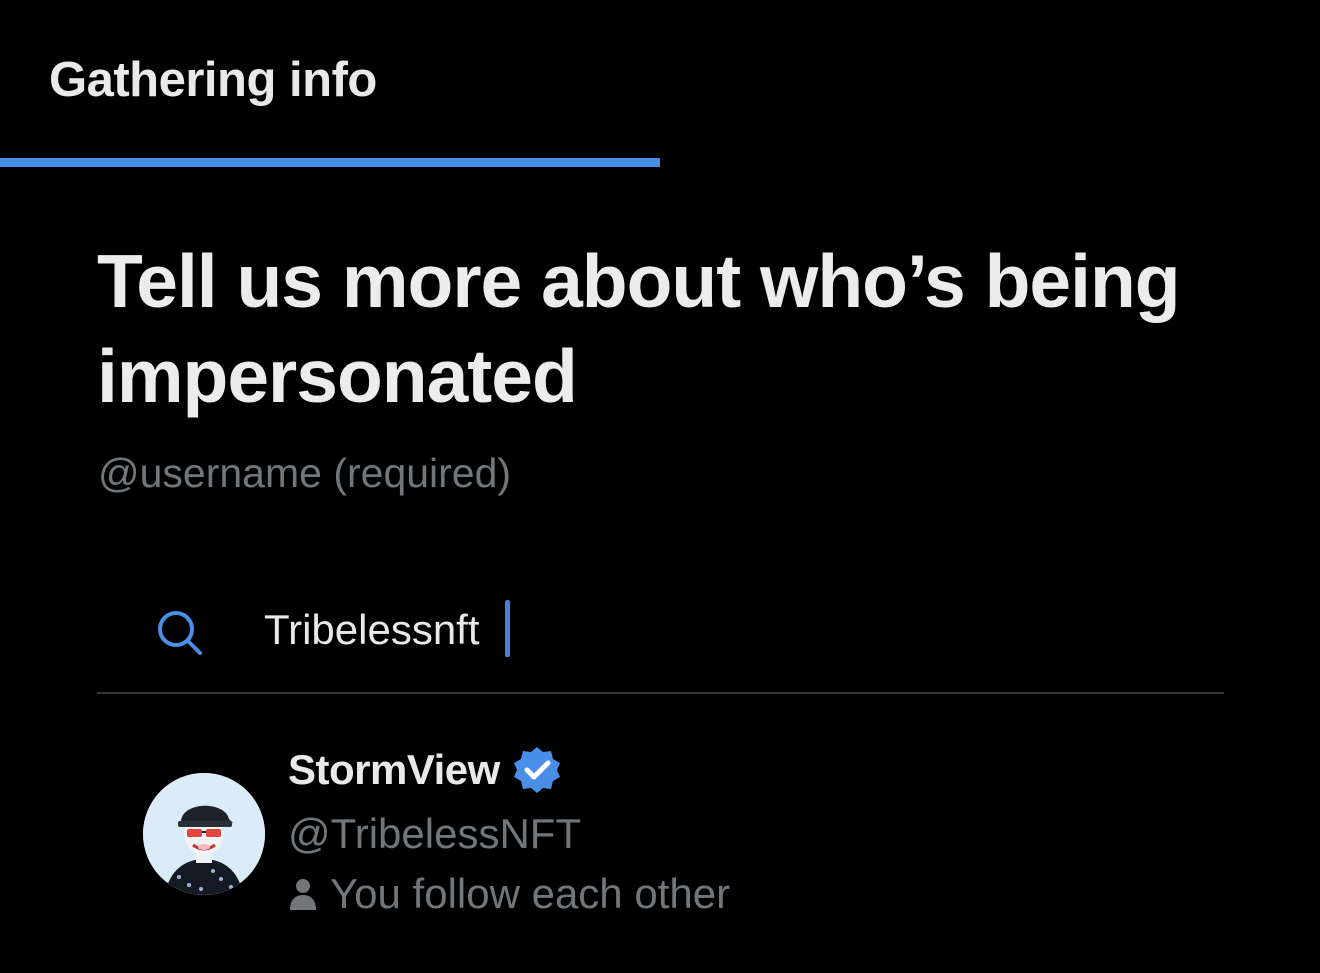  I want to click on verified-badge-icon, so click(536, 770).